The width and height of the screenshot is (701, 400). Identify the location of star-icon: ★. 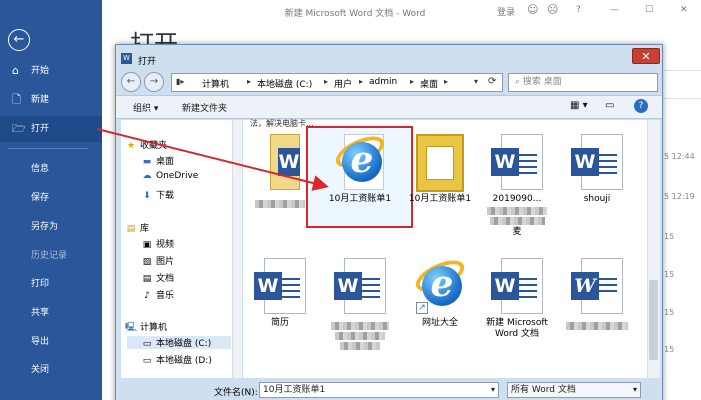
(131, 146).